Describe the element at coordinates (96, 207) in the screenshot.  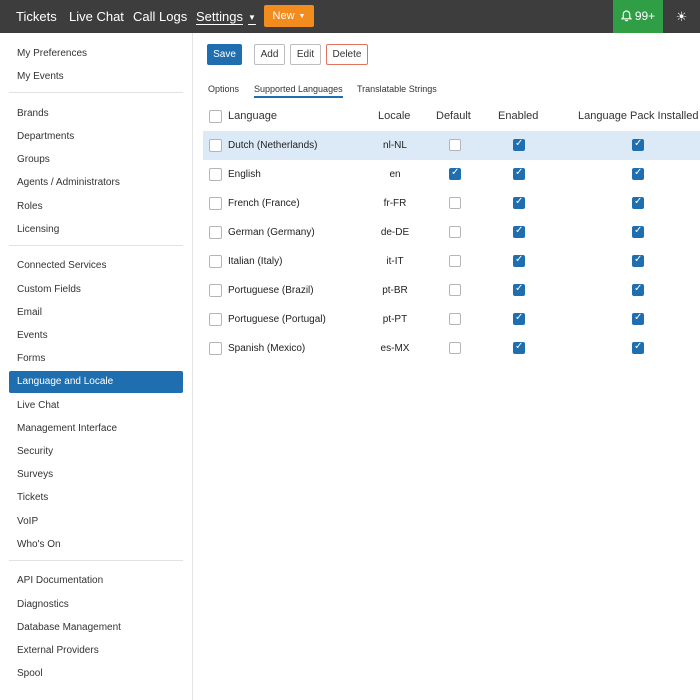
I see `sidebar-item-roles: Roles` at that location.